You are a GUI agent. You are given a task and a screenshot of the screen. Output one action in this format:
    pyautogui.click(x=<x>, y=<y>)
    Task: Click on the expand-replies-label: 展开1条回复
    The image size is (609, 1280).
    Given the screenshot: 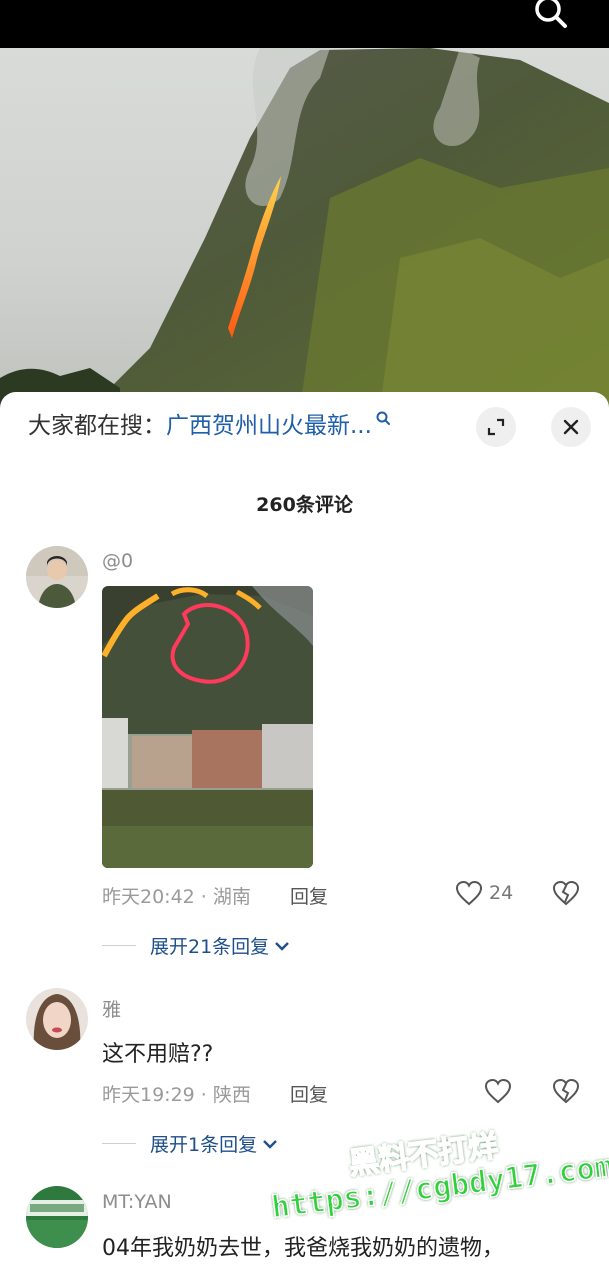 What is the action you would take?
    pyautogui.click(x=204, y=1145)
    